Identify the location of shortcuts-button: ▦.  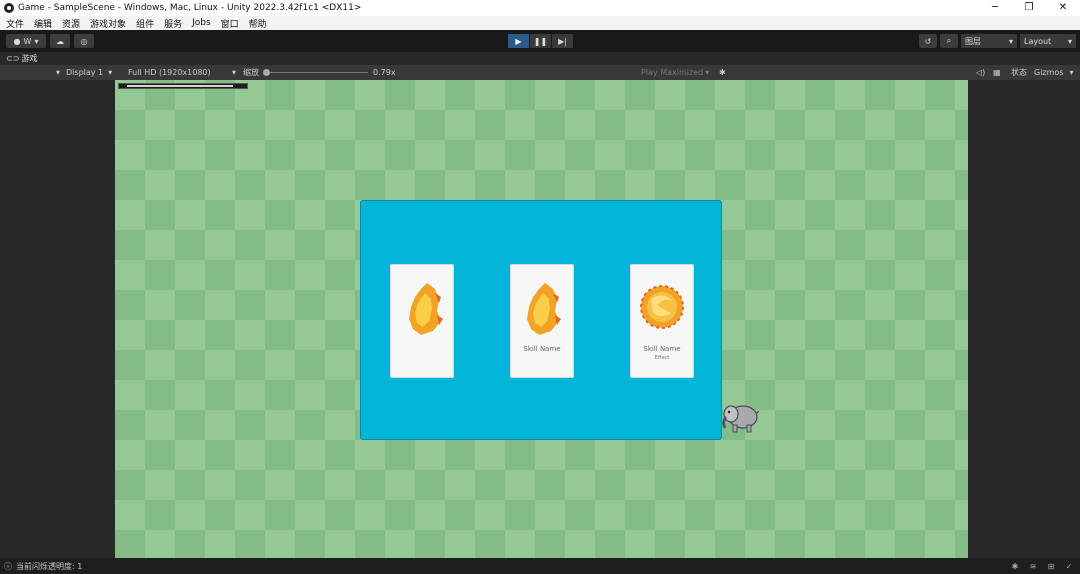
(997, 72).